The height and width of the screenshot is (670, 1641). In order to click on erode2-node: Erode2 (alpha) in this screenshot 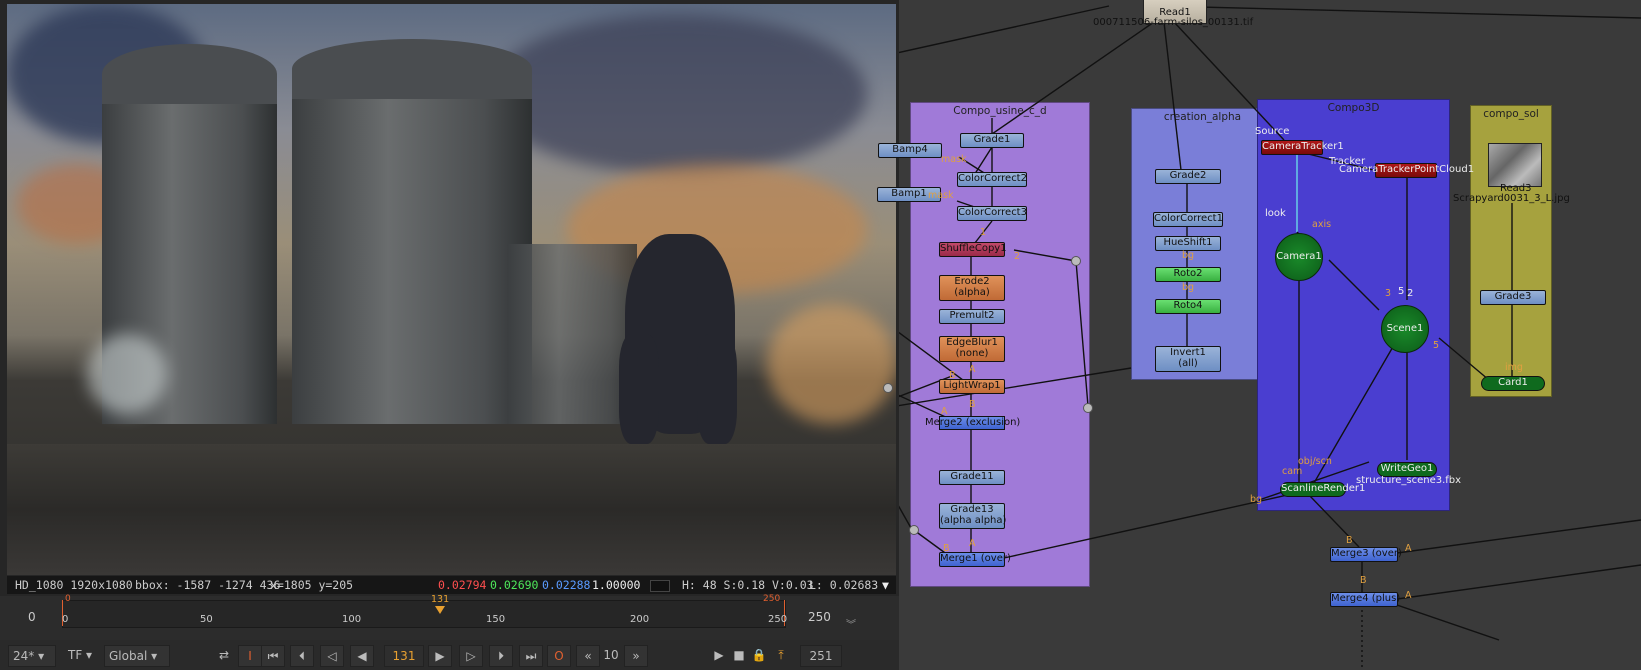, I will do `click(972, 288)`.